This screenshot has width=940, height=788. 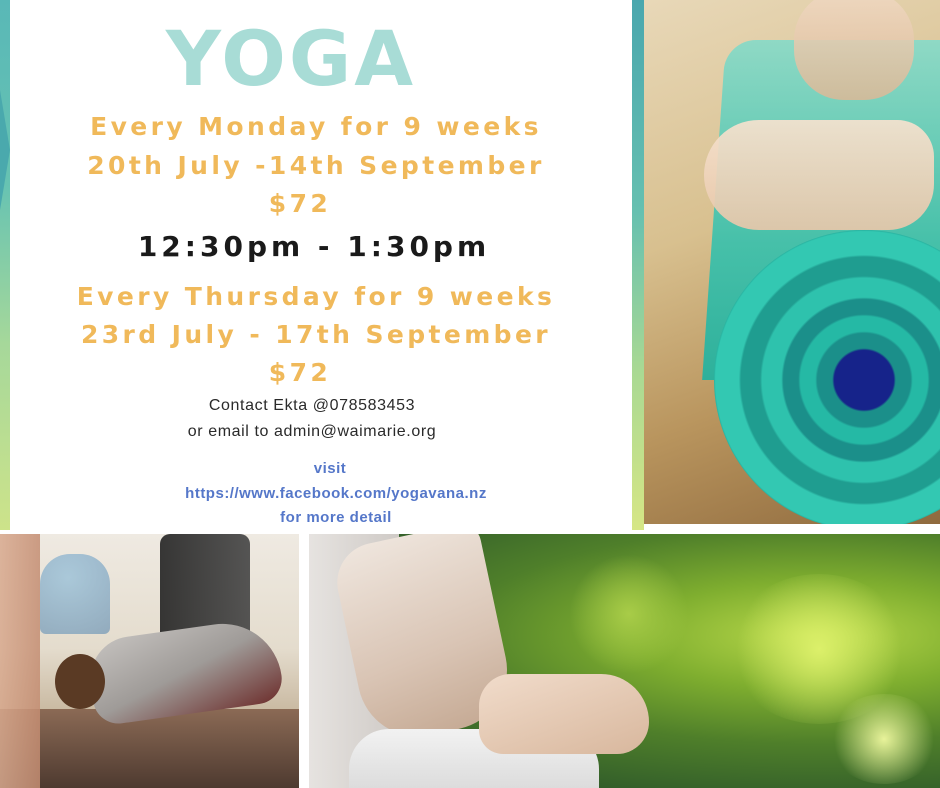 I want to click on session2-days: Every Thursday for 9 weeks, so click(x=316, y=296).